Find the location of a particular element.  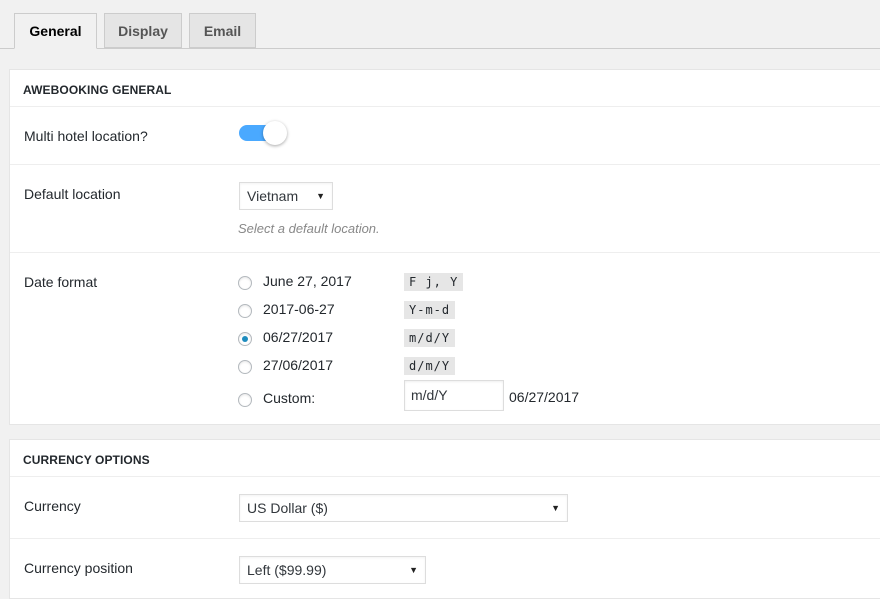

format-code: Y-m-d is located at coordinates (430, 310).